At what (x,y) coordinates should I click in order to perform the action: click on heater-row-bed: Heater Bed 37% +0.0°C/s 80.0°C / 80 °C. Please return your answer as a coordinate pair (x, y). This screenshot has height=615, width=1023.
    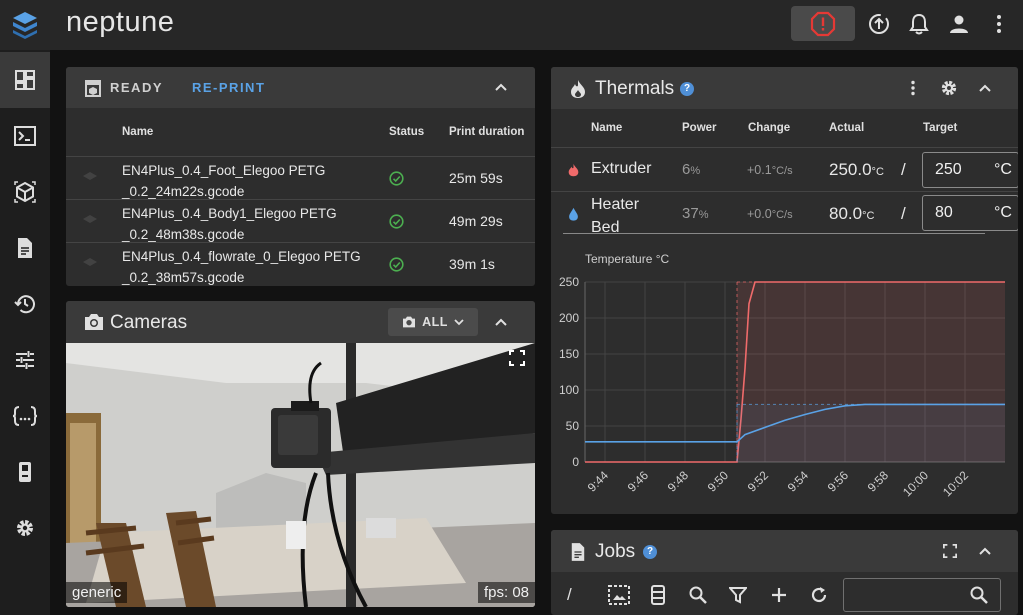
    Looking at the image, I should click on (784, 213).